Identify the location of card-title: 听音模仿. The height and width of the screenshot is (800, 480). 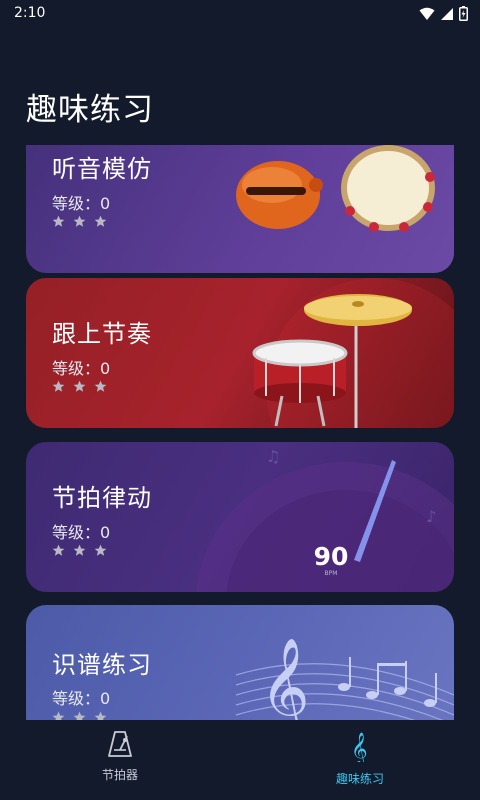
(102, 169).